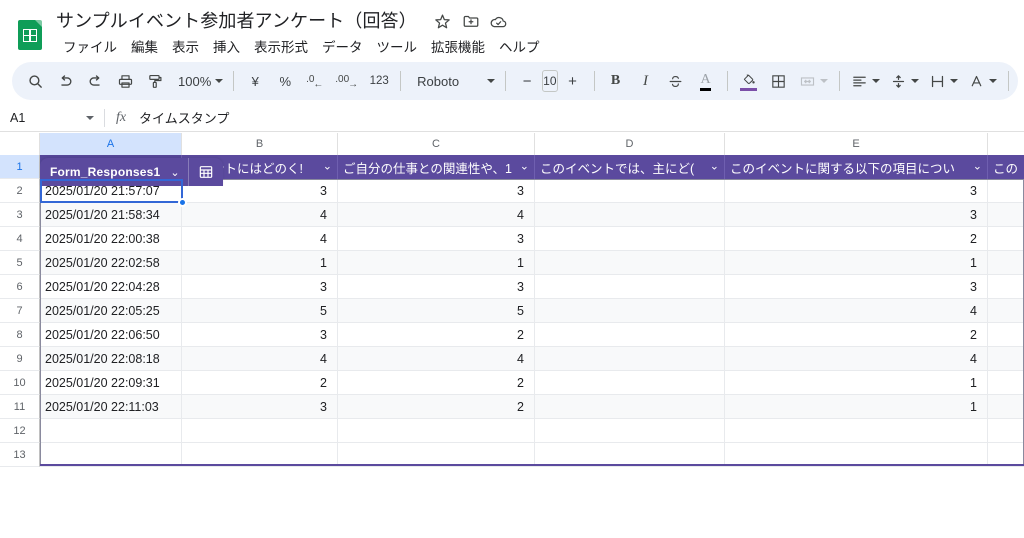 The height and width of the screenshot is (538, 1024). Describe the element at coordinates (943, 81) in the screenshot. I see `text-wrap-icon` at that location.